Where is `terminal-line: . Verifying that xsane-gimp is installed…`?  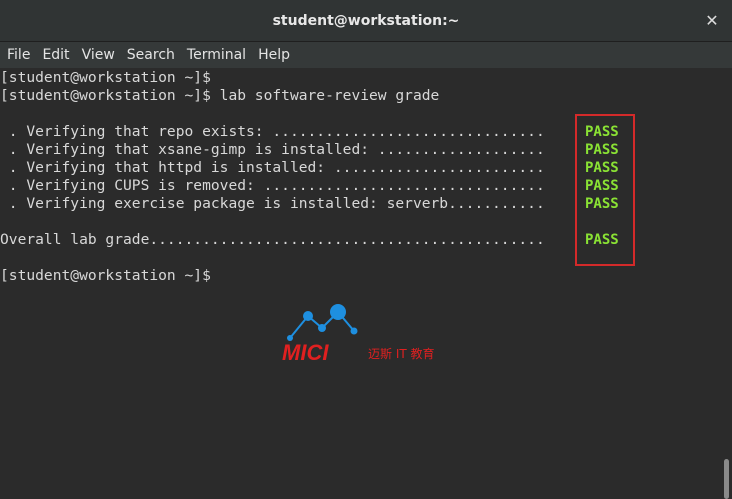
terminal-line: . Verifying that xsane-gimp is installed… is located at coordinates (272, 149).